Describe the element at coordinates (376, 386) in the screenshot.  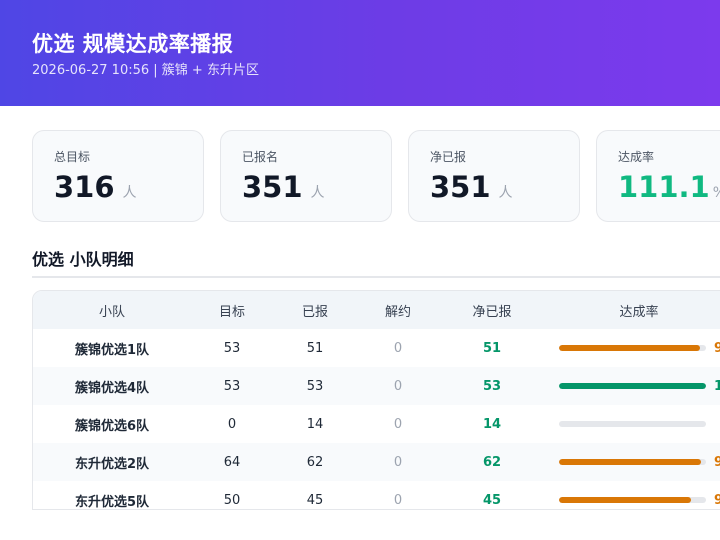
I see `table-row: 簇锦优选4队 53 53 0 53 10` at that location.